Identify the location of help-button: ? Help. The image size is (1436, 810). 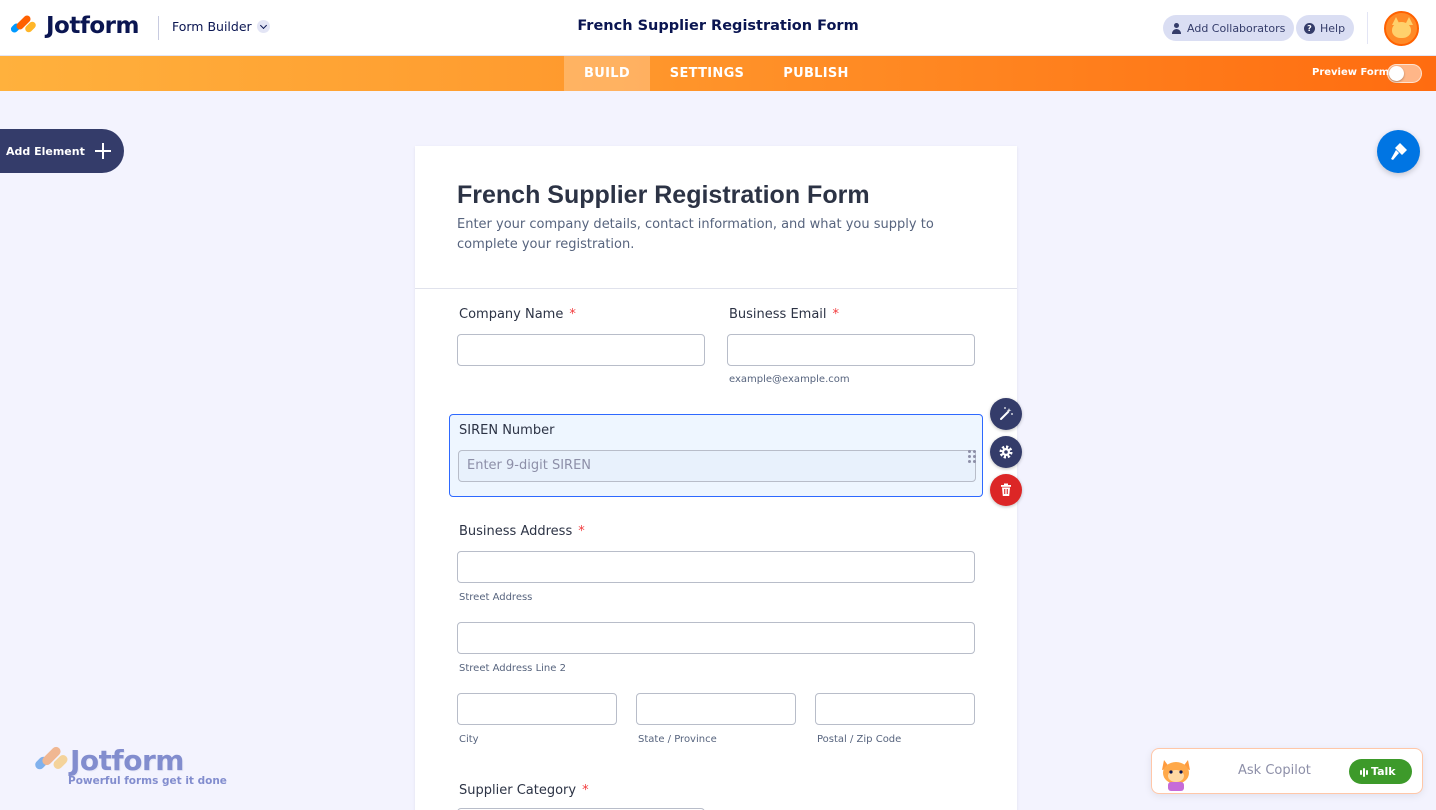
(1325, 28).